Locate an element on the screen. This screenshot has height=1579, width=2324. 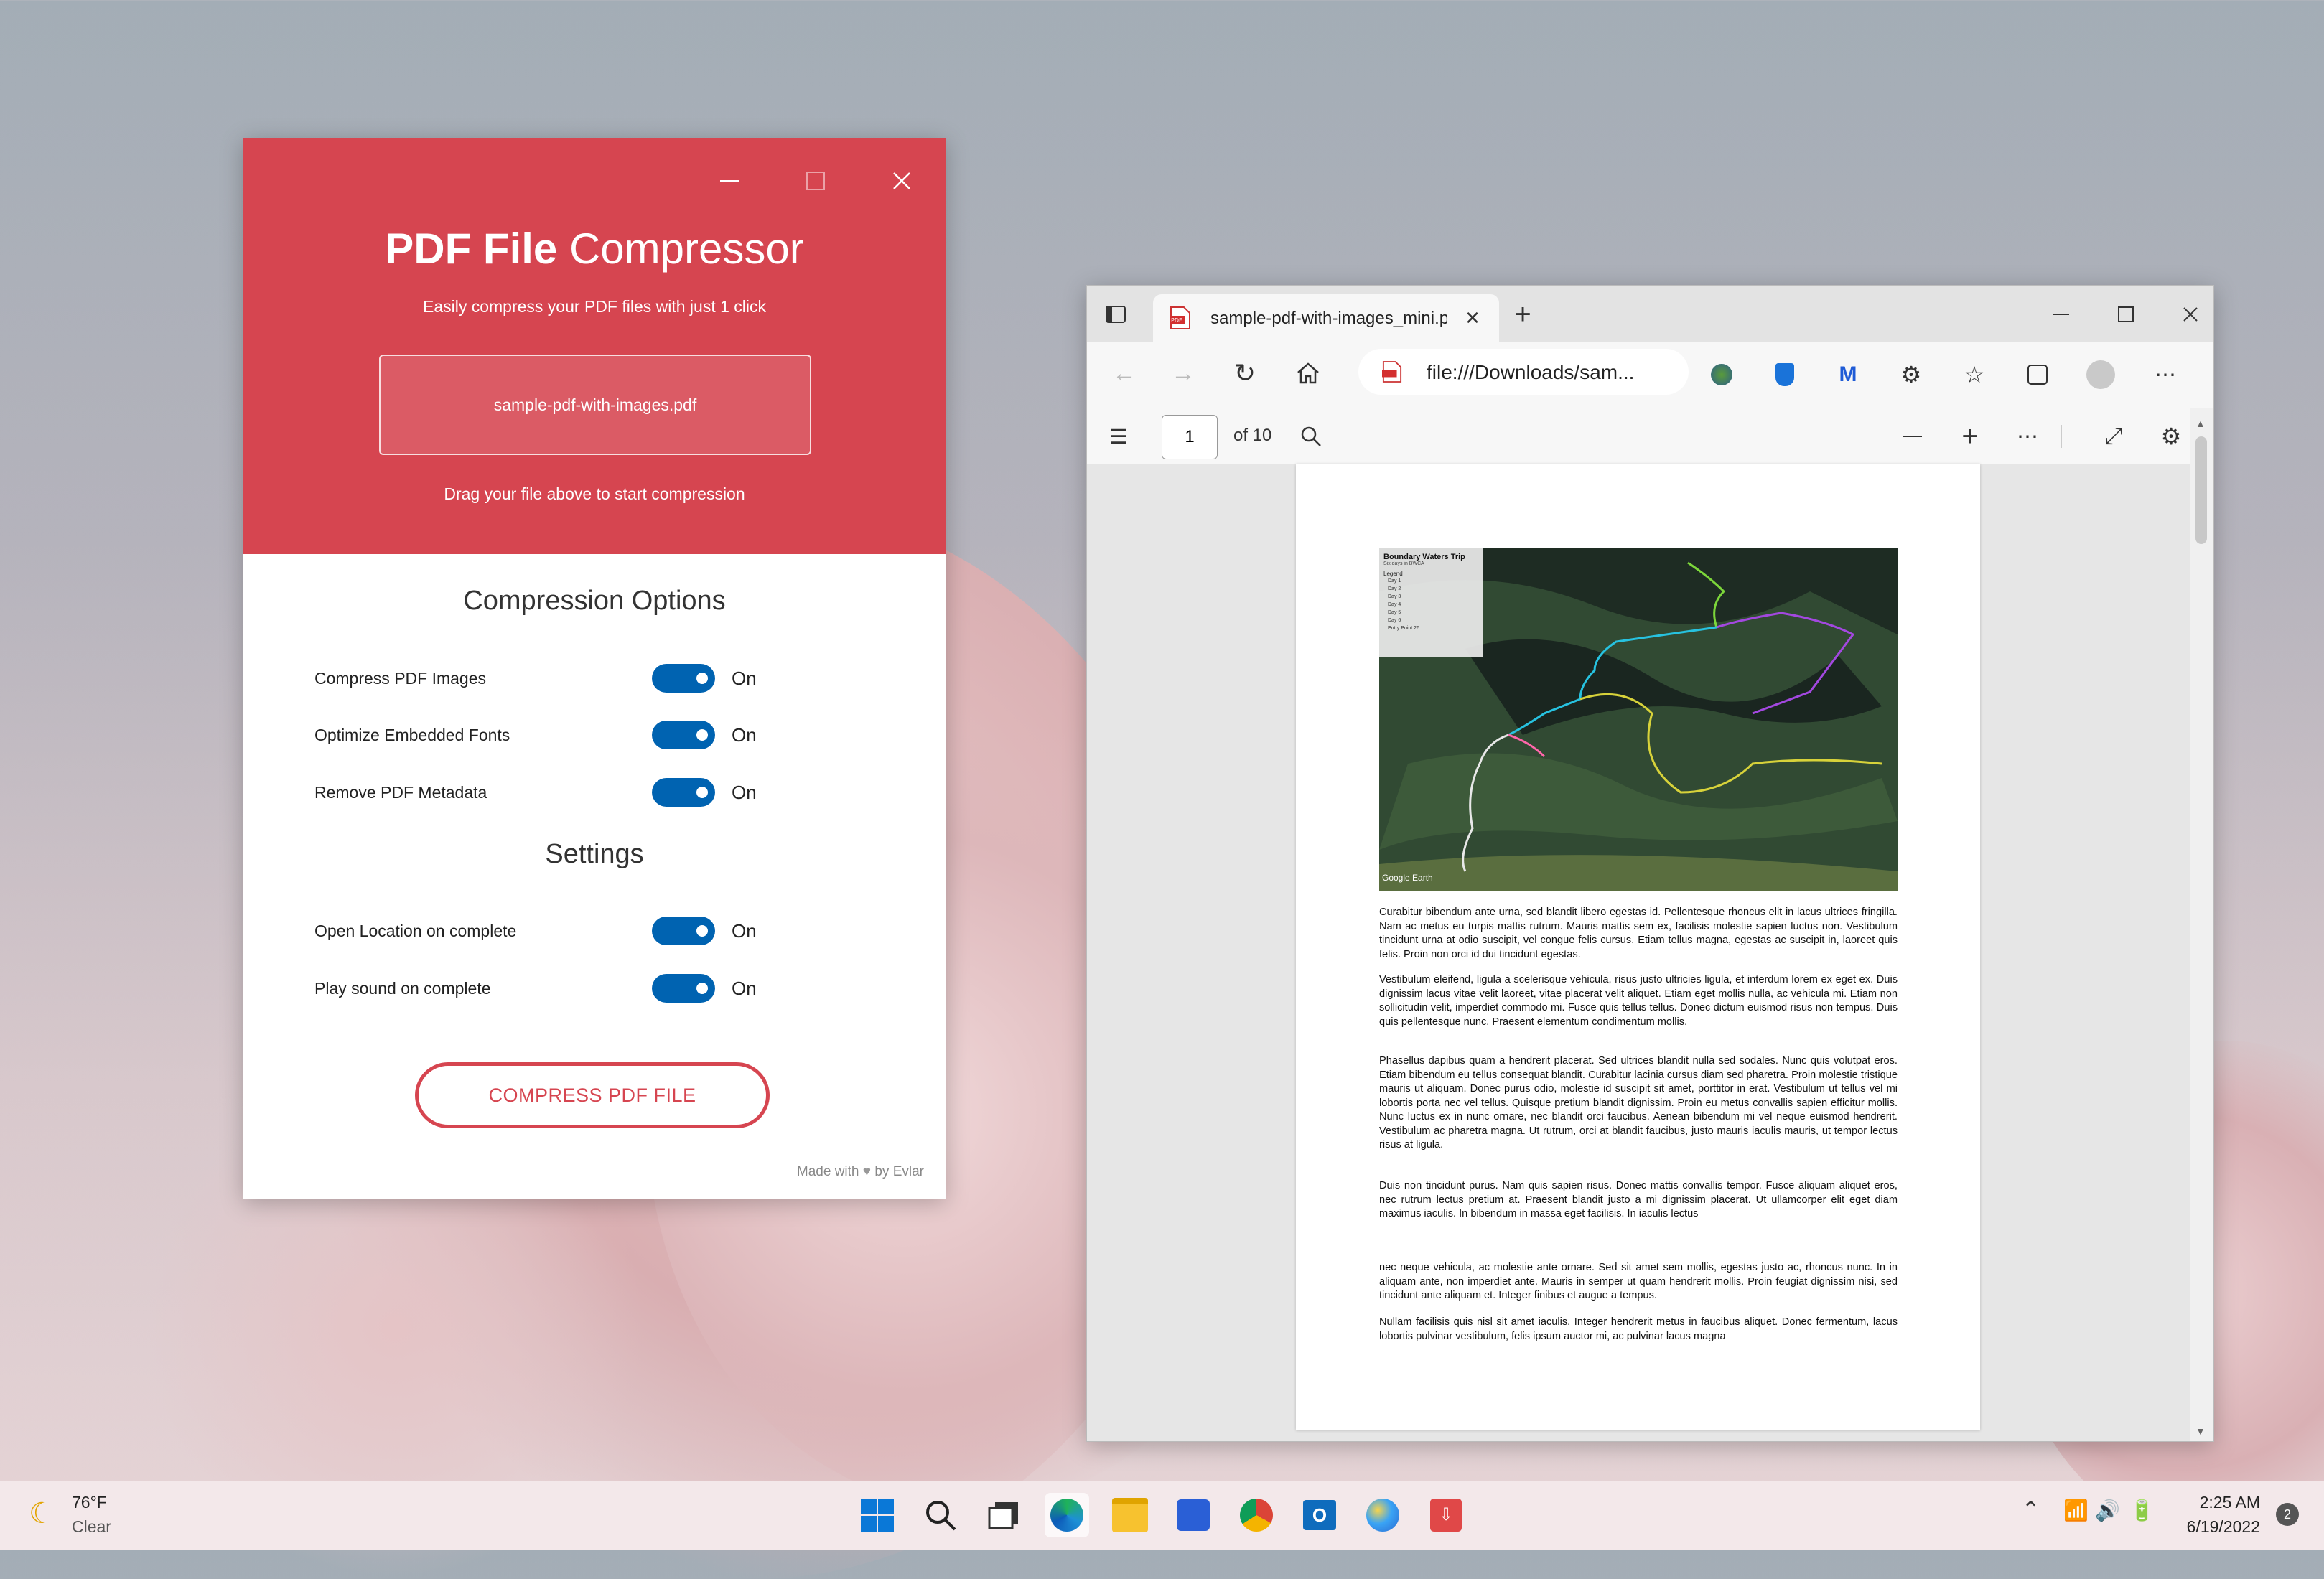
microsoft-store-icon is located at coordinates (1193, 1515).